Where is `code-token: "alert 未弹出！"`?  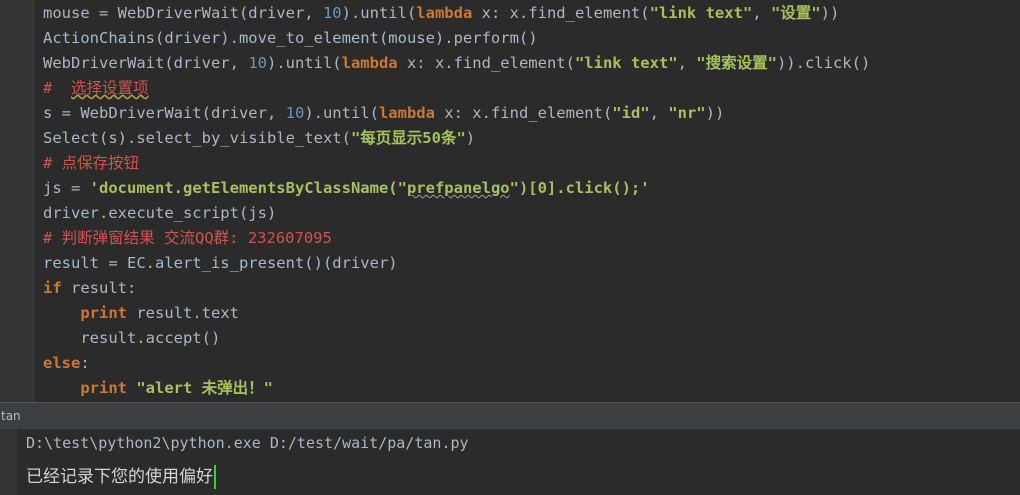
code-token: "alert 未弹出！" is located at coordinates (204, 388).